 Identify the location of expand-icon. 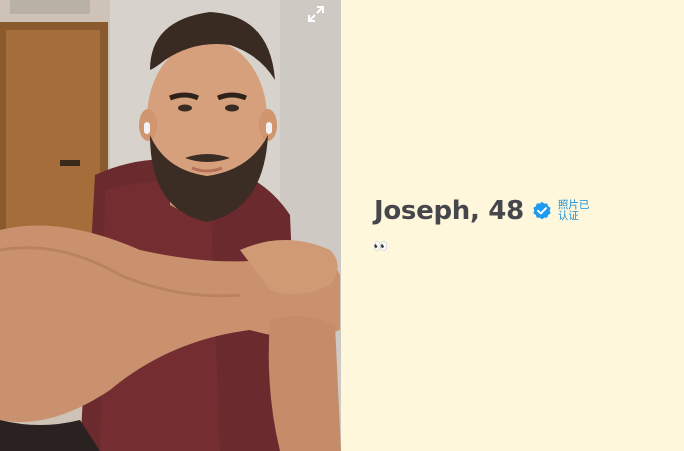
(316, 14).